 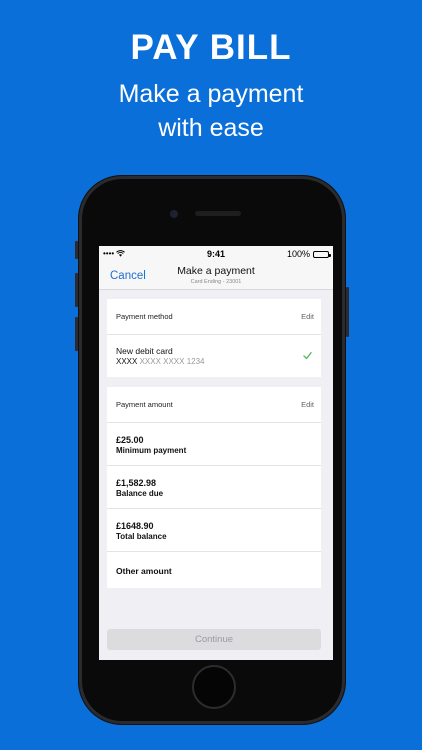 I want to click on payment-amount-label: Payment amount, so click(x=144, y=404).